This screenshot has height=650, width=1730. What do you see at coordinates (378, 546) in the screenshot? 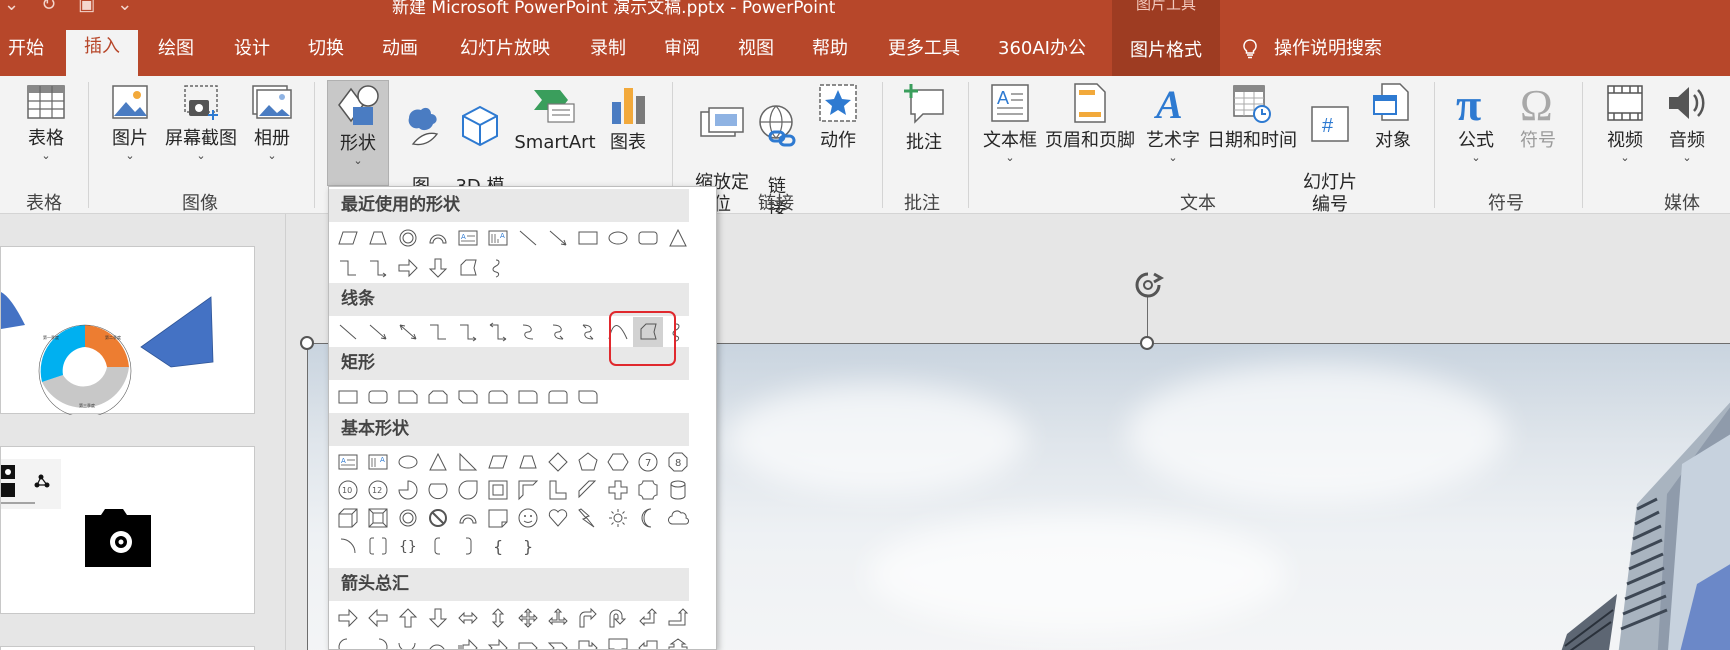
I see `double-bracket-icon` at bounding box center [378, 546].